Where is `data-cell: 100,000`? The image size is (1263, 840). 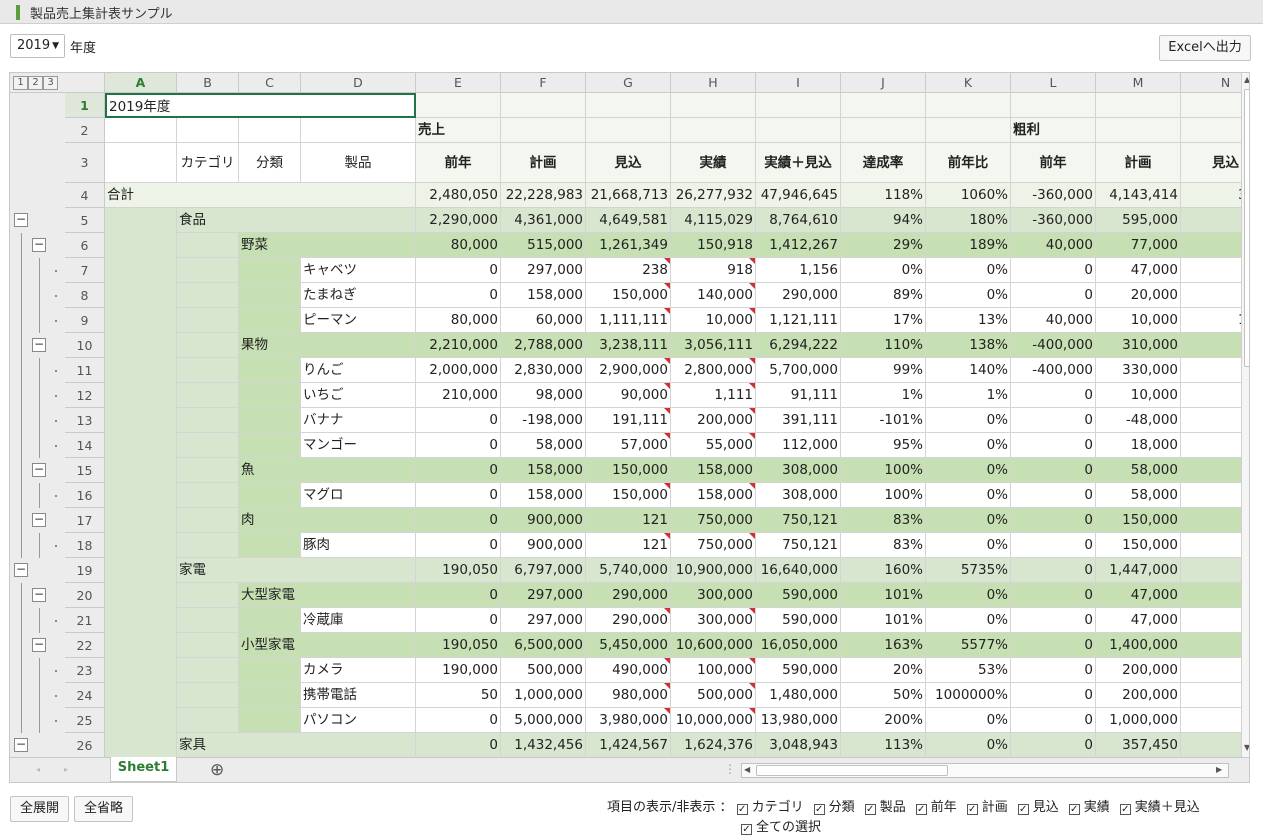
data-cell: 100,000 is located at coordinates (713, 670).